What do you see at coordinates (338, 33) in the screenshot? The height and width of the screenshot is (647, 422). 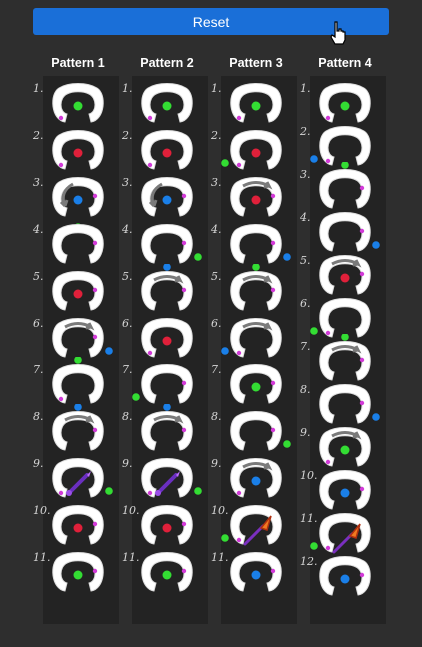 I see `hand-pointer-icon` at bounding box center [338, 33].